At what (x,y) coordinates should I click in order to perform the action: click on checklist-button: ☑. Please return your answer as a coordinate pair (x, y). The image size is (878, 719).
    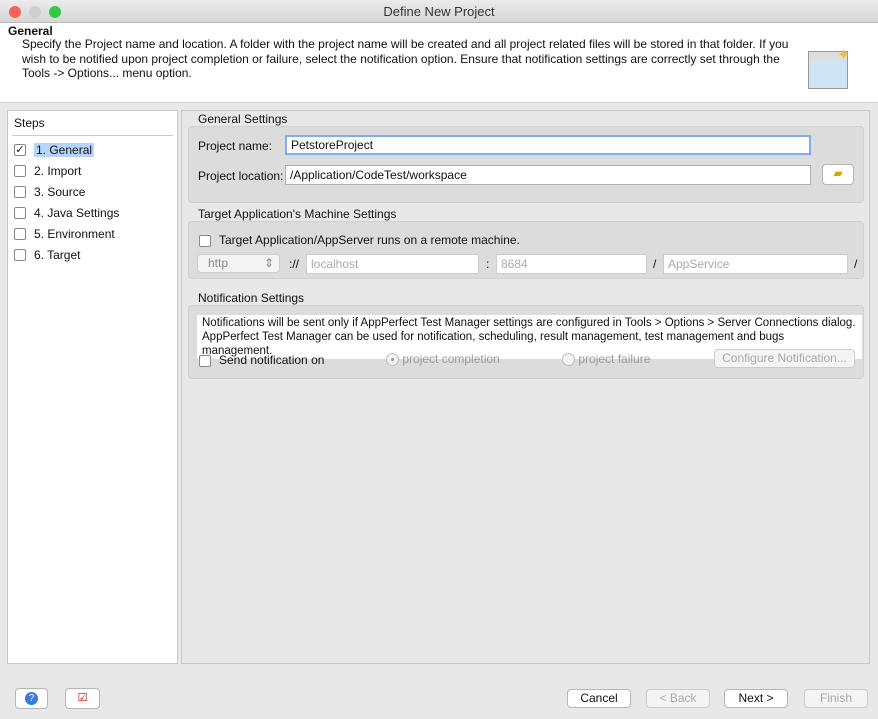
    Looking at the image, I should click on (82, 698).